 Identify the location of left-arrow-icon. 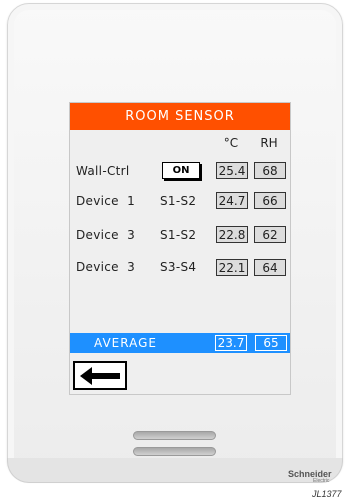
(100, 375).